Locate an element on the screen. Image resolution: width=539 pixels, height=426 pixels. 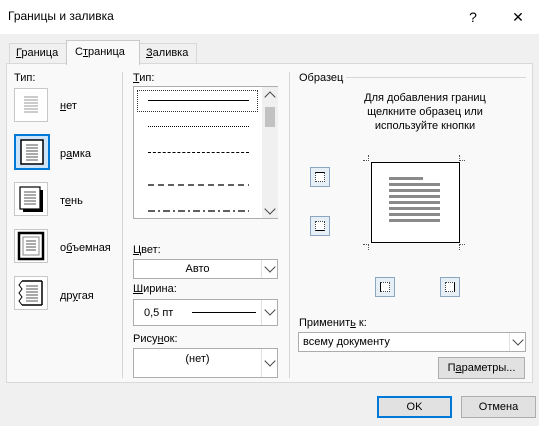
width-label: Ширина: is located at coordinates (155, 289).